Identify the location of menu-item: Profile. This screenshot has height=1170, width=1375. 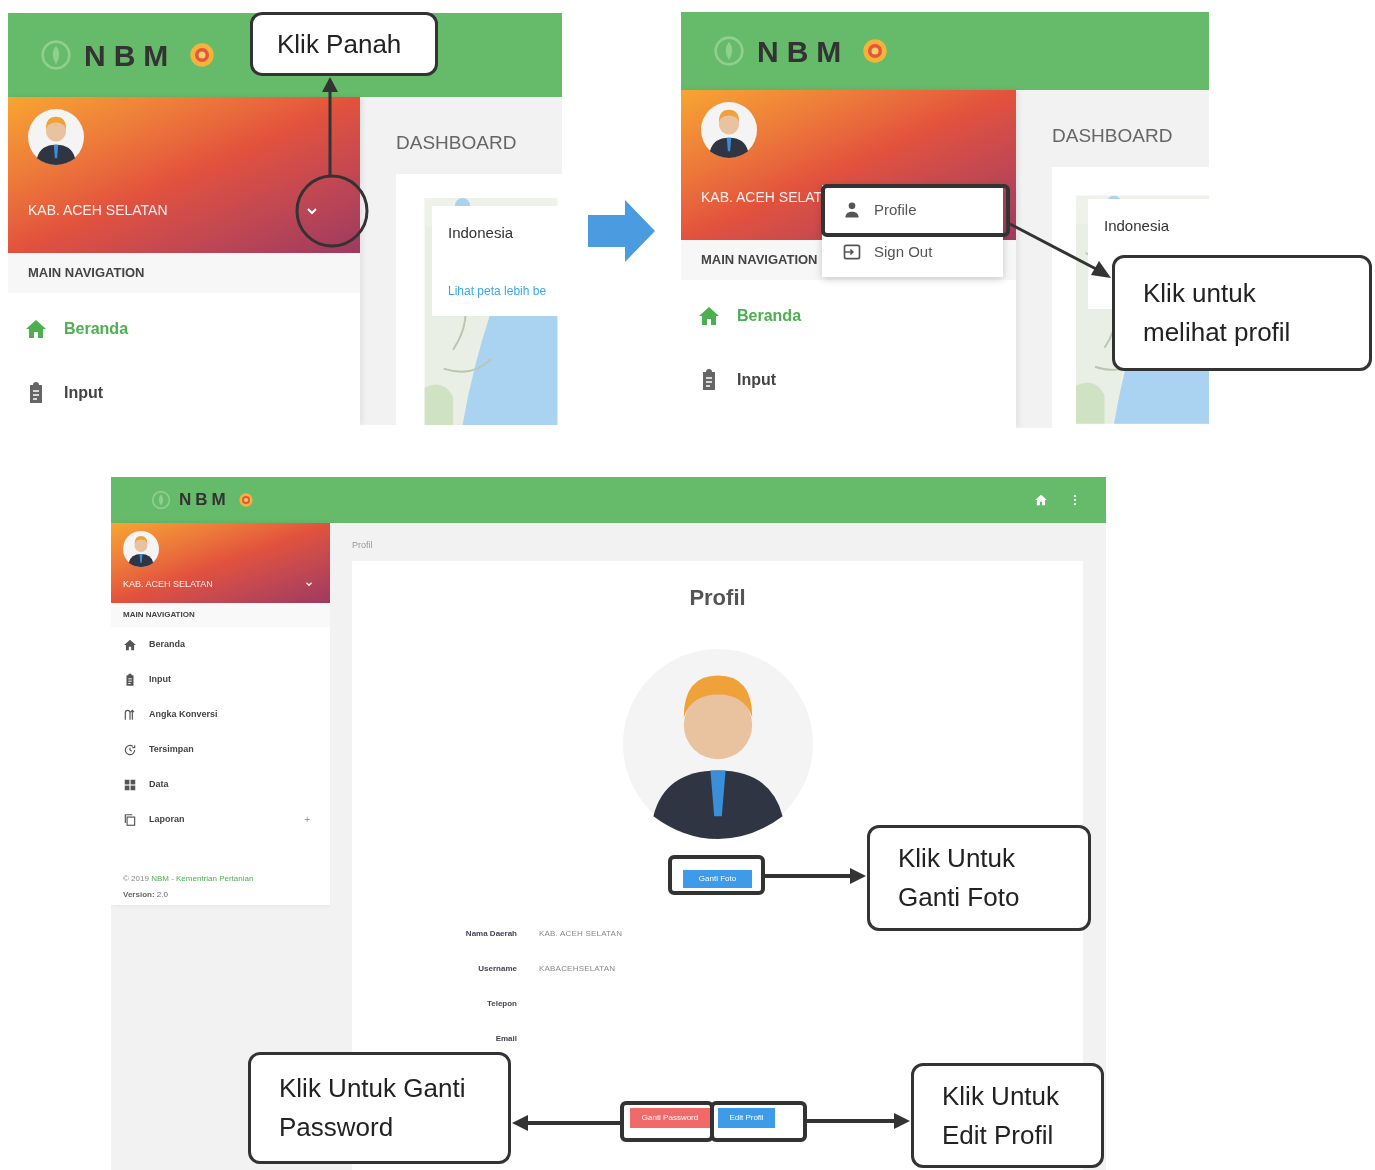
(912, 210).